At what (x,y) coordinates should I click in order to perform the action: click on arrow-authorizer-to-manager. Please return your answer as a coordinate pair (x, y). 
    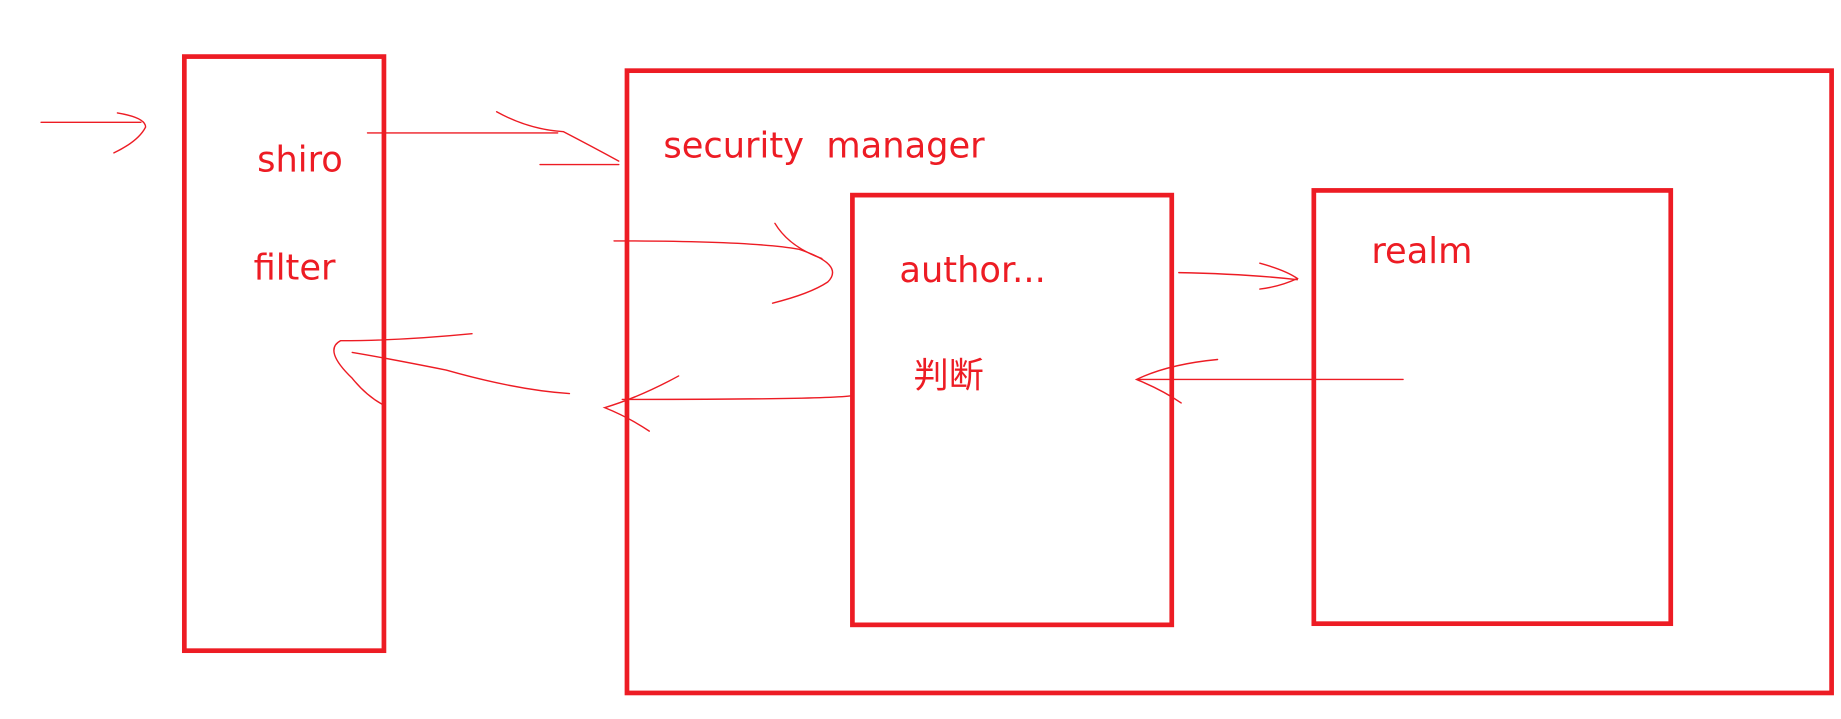
    Looking at the image, I should click on (726, 403).